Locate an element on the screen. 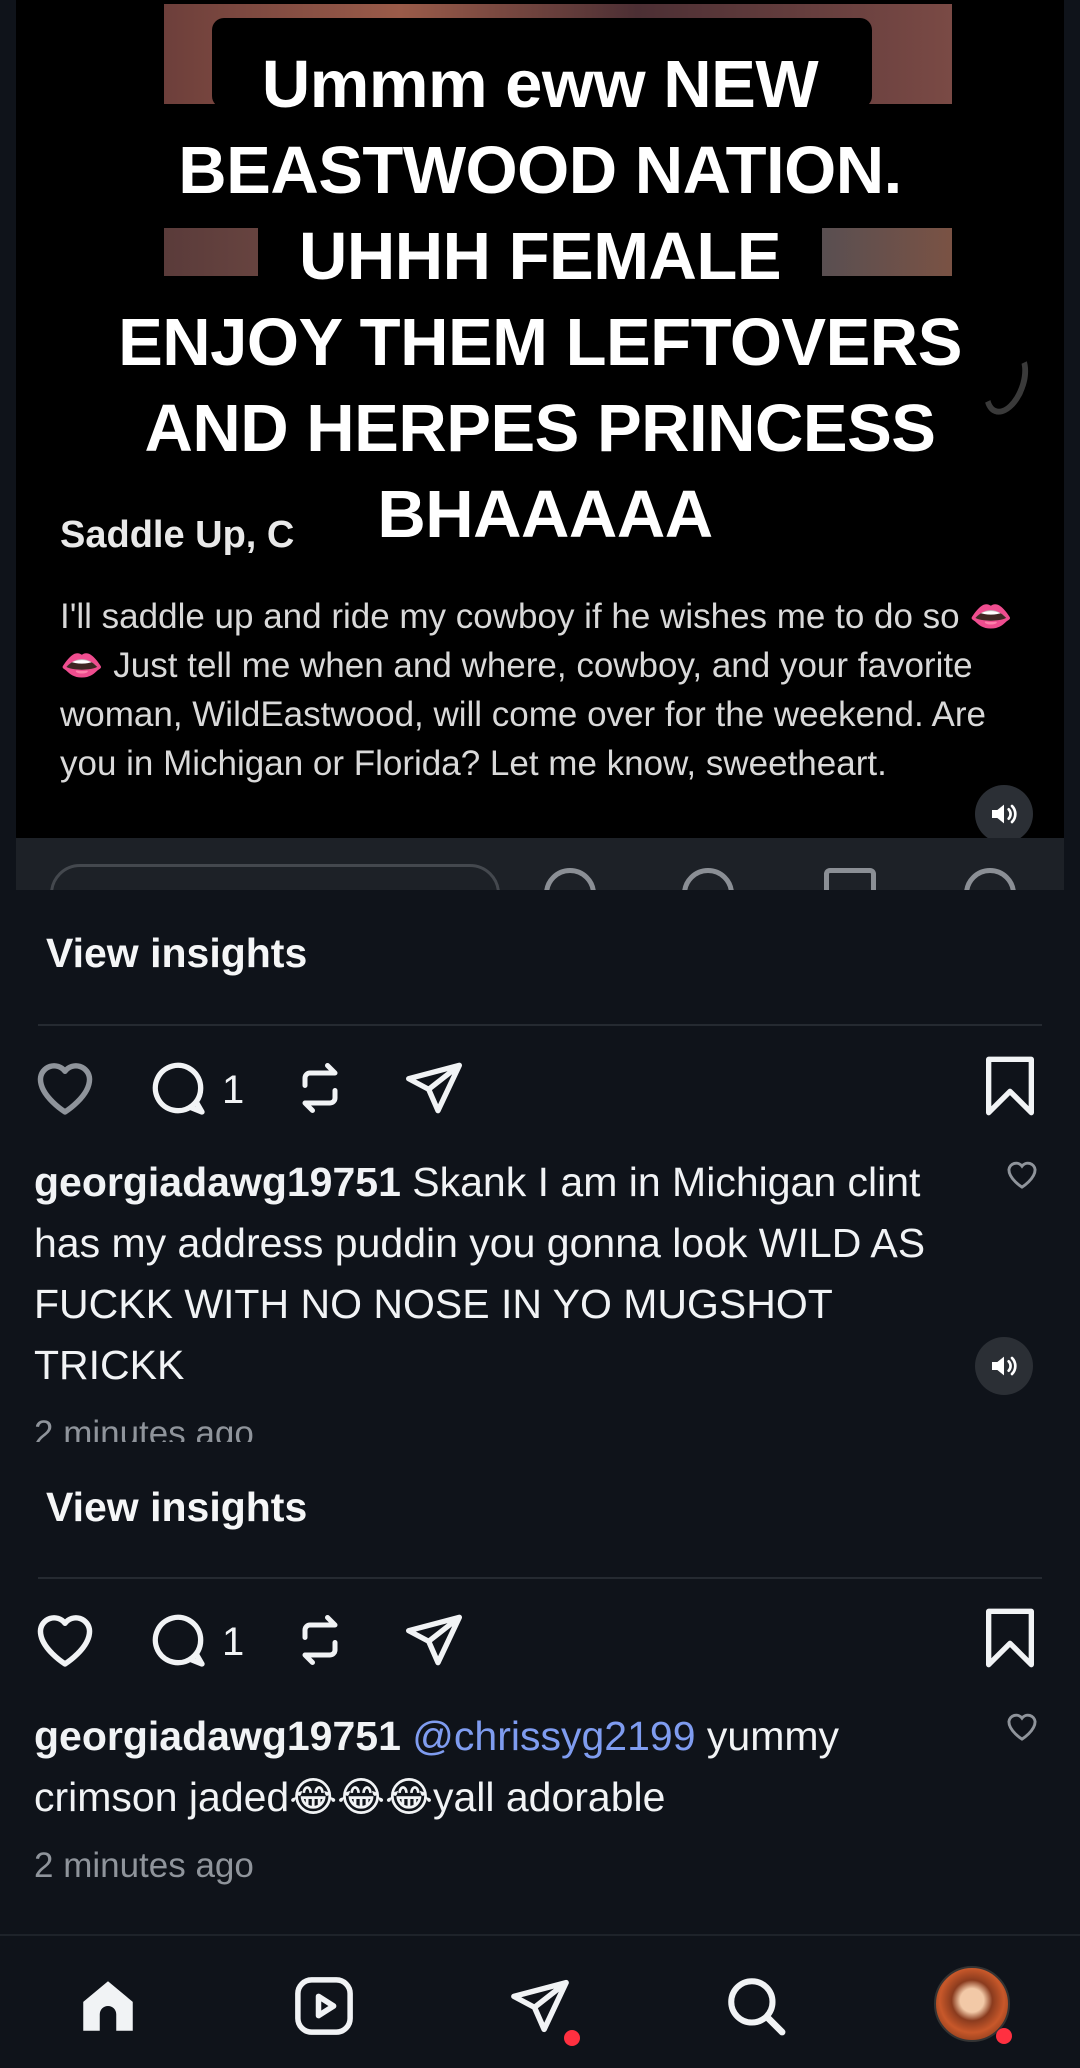 Image resolution: width=1080 pixels, height=2068 pixels. nav-direct-messages is located at coordinates (541, 2007).